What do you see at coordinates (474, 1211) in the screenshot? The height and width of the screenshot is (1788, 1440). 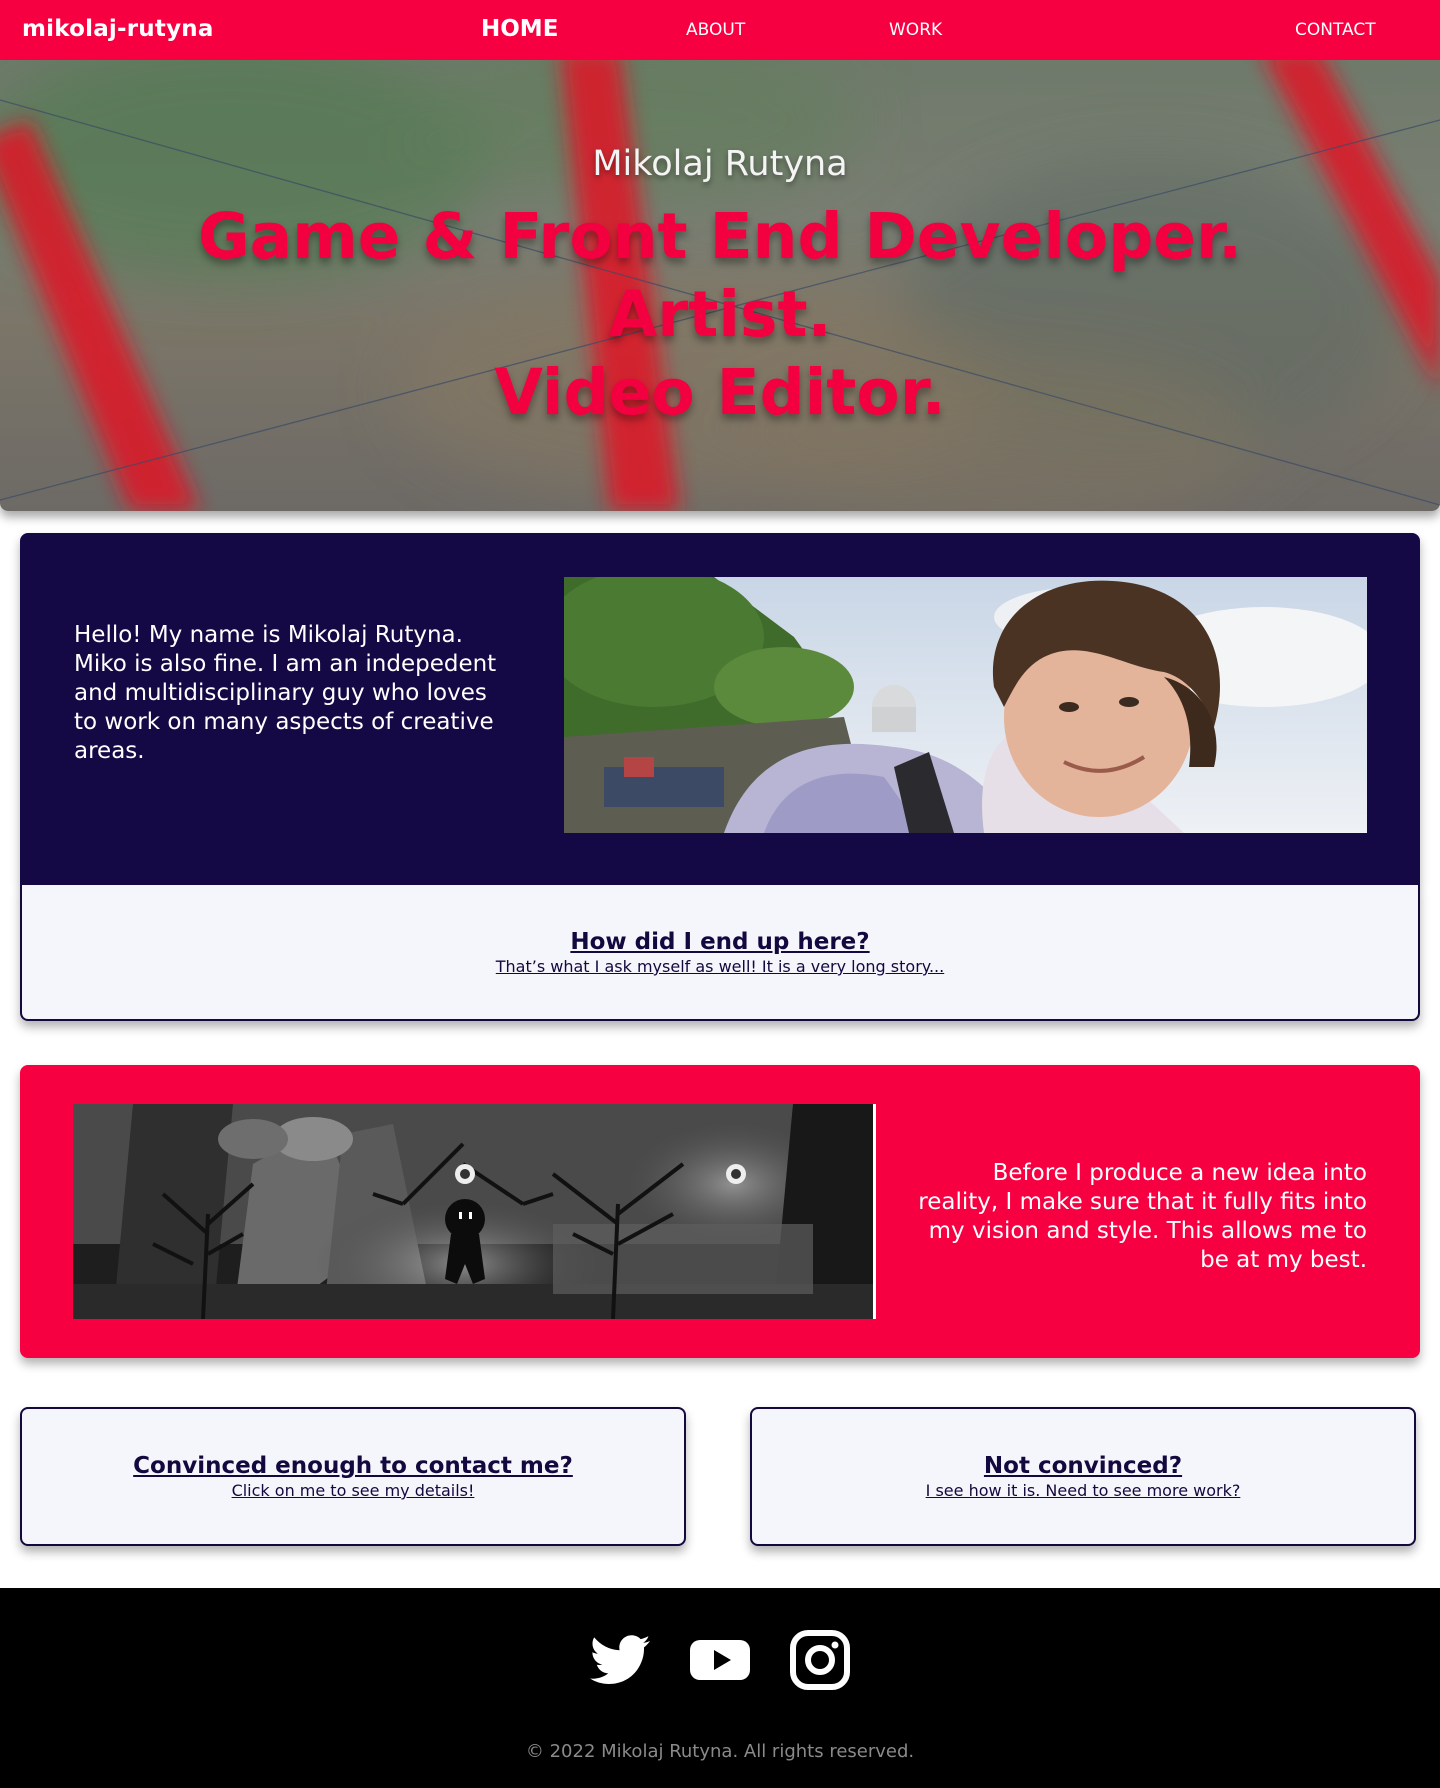 I see `game-screenshot` at bounding box center [474, 1211].